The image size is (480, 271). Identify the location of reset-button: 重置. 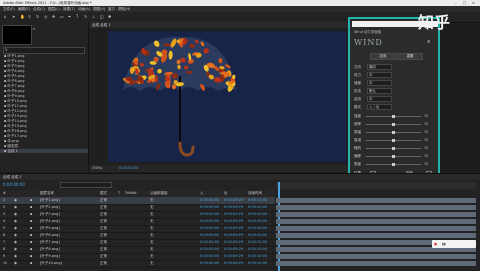
(410, 56).